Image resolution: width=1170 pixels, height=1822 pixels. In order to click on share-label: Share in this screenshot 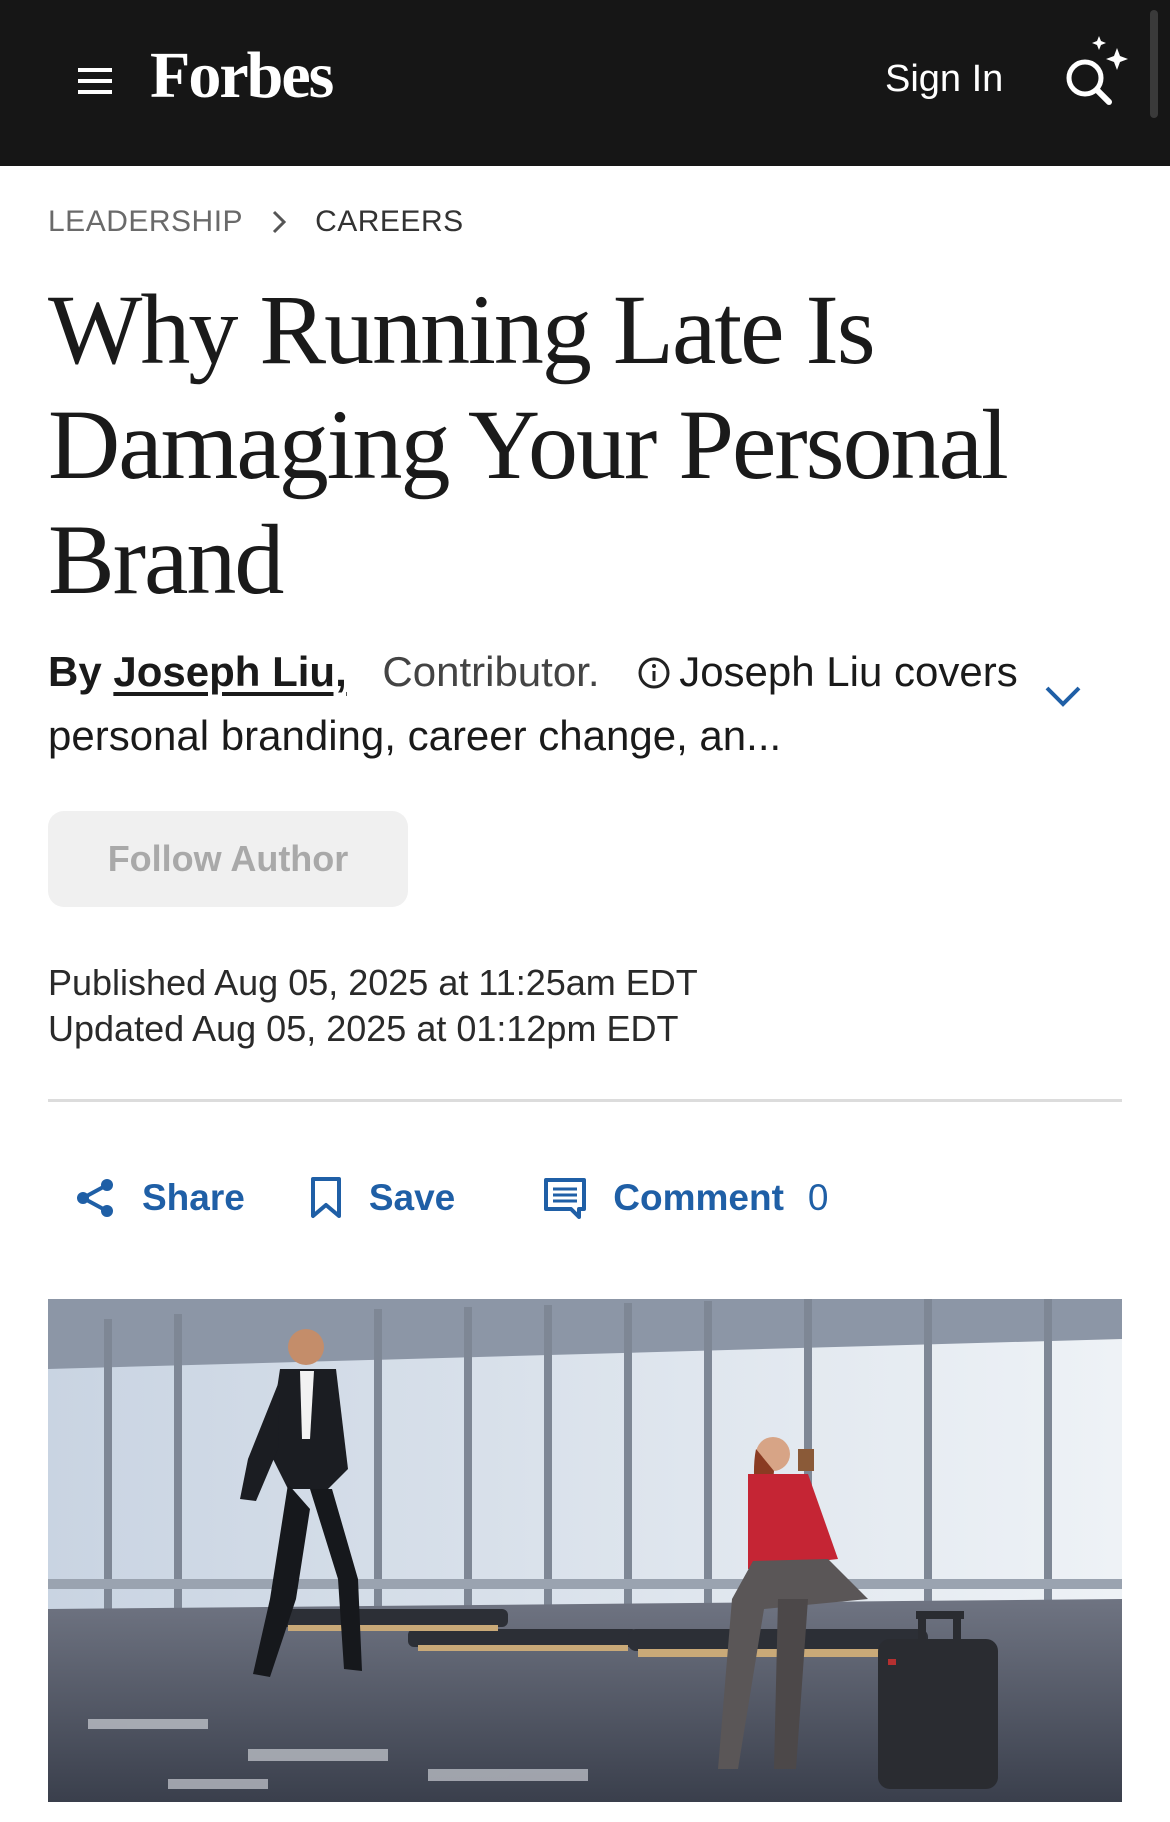, I will do `click(193, 1197)`.